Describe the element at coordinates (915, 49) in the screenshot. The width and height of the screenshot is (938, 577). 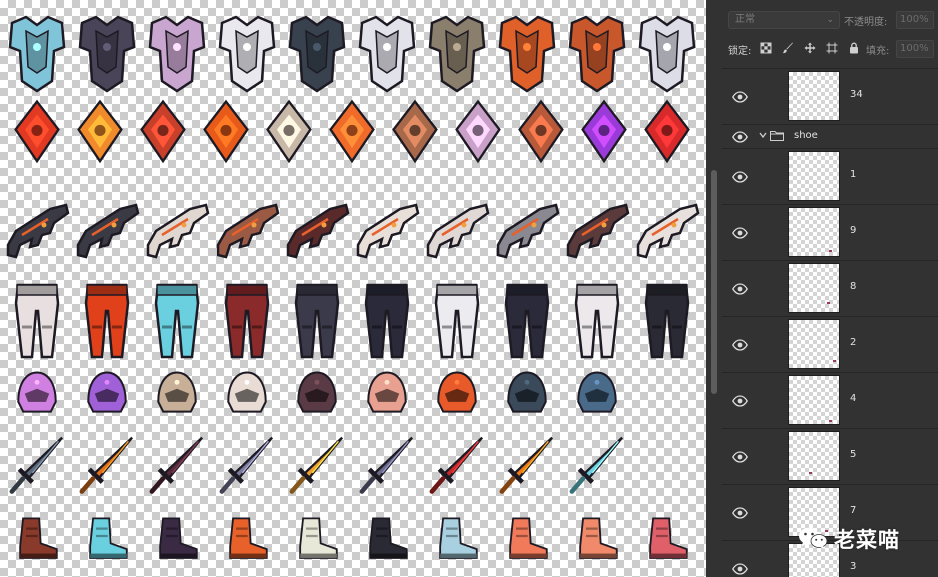
I see `fill-field: 100%` at that location.